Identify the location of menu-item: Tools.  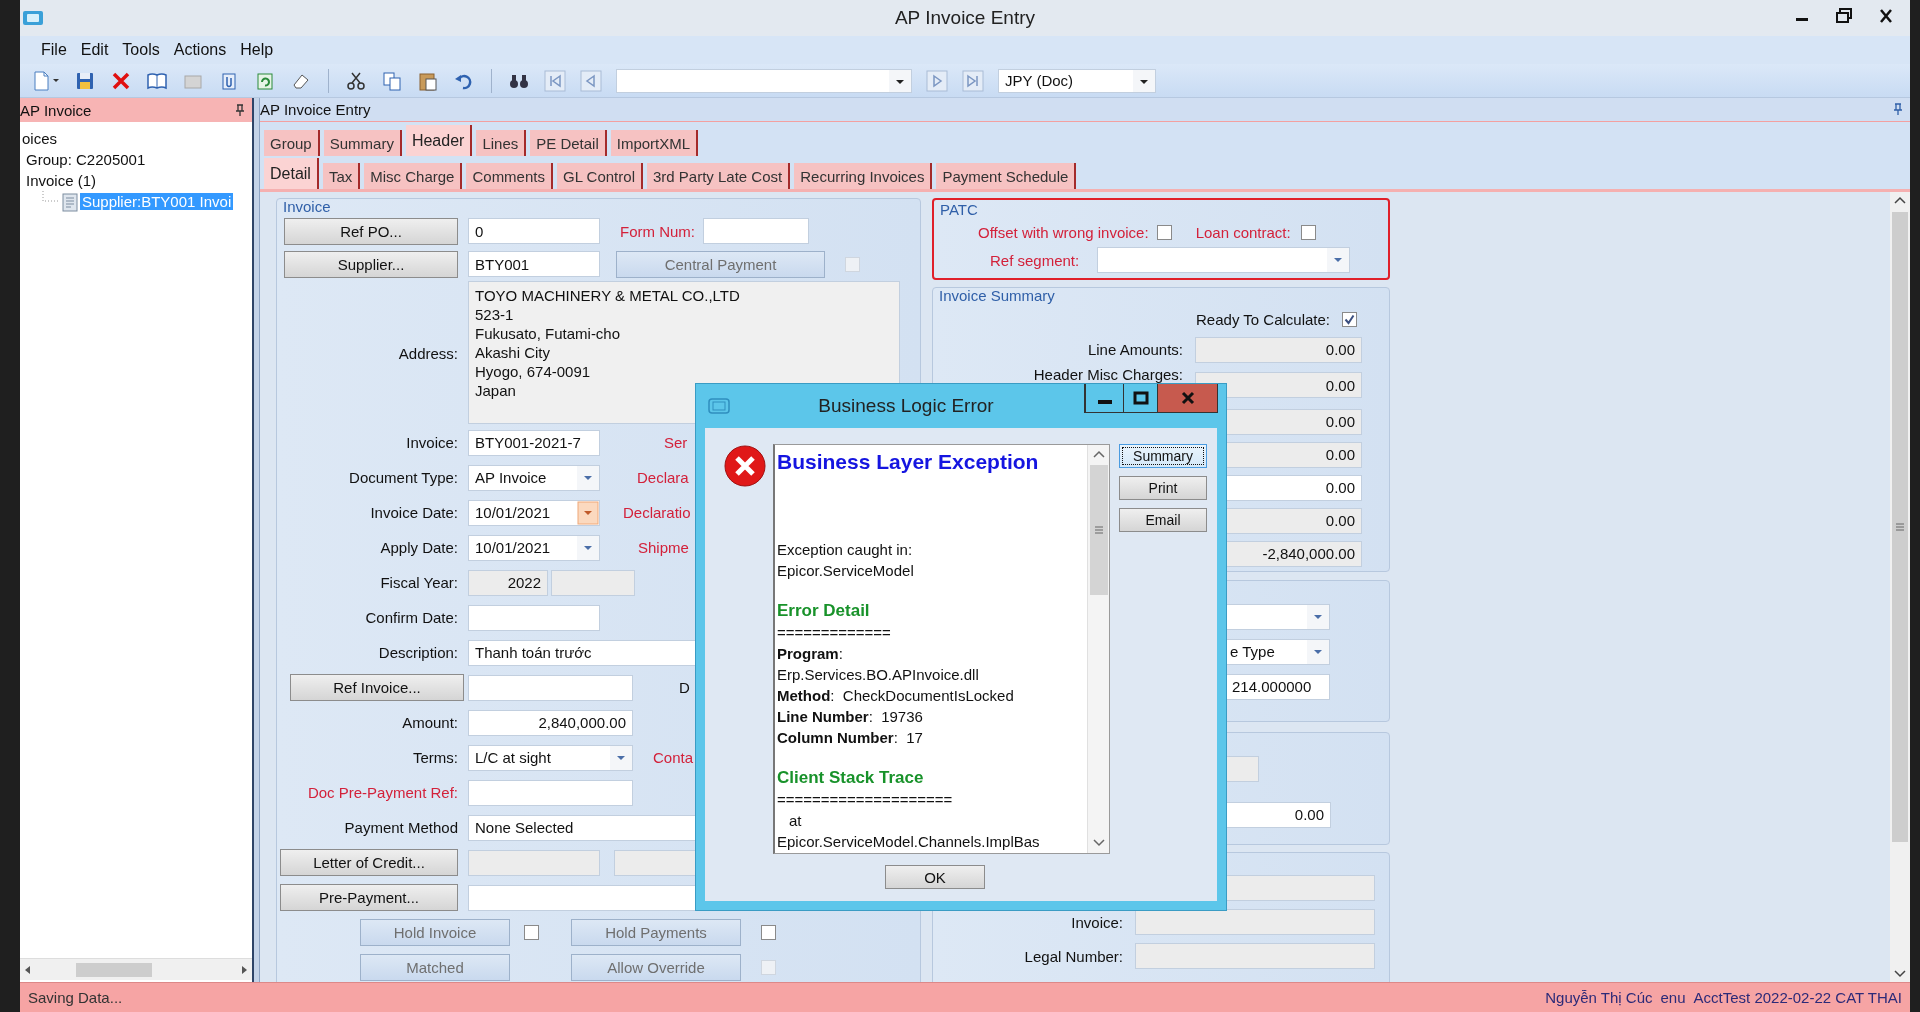
(141, 50).